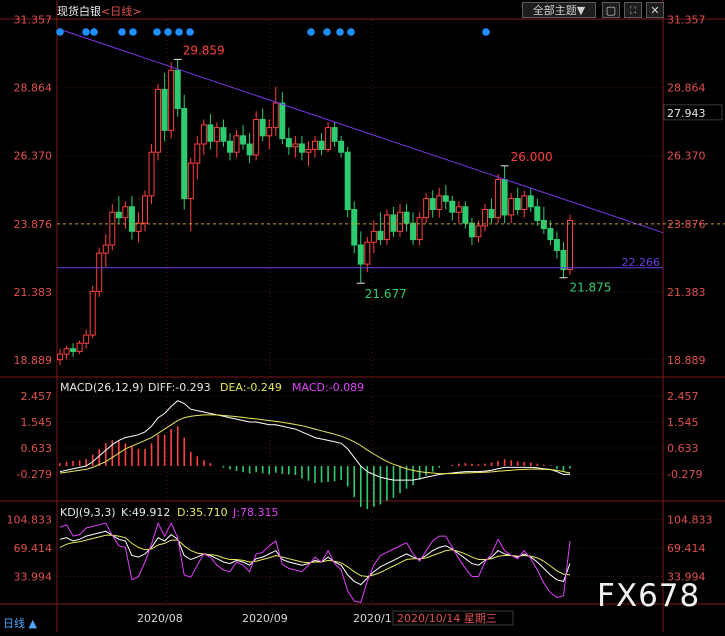 This screenshot has width=725, height=636. I want to click on support-label: 22.266, so click(641, 262).